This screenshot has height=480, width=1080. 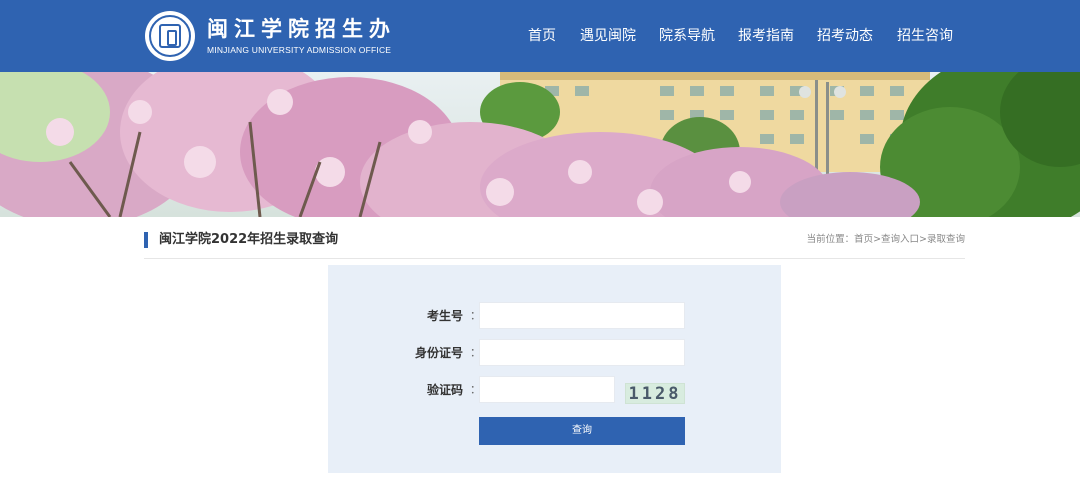 What do you see at coordinates (554, 244) in the screenshot?
I see `content-title-bar: 闽江学院2022年招生录取查询 当前位置：首页>查询入口>录取查询` at bounding box center [554, 244].